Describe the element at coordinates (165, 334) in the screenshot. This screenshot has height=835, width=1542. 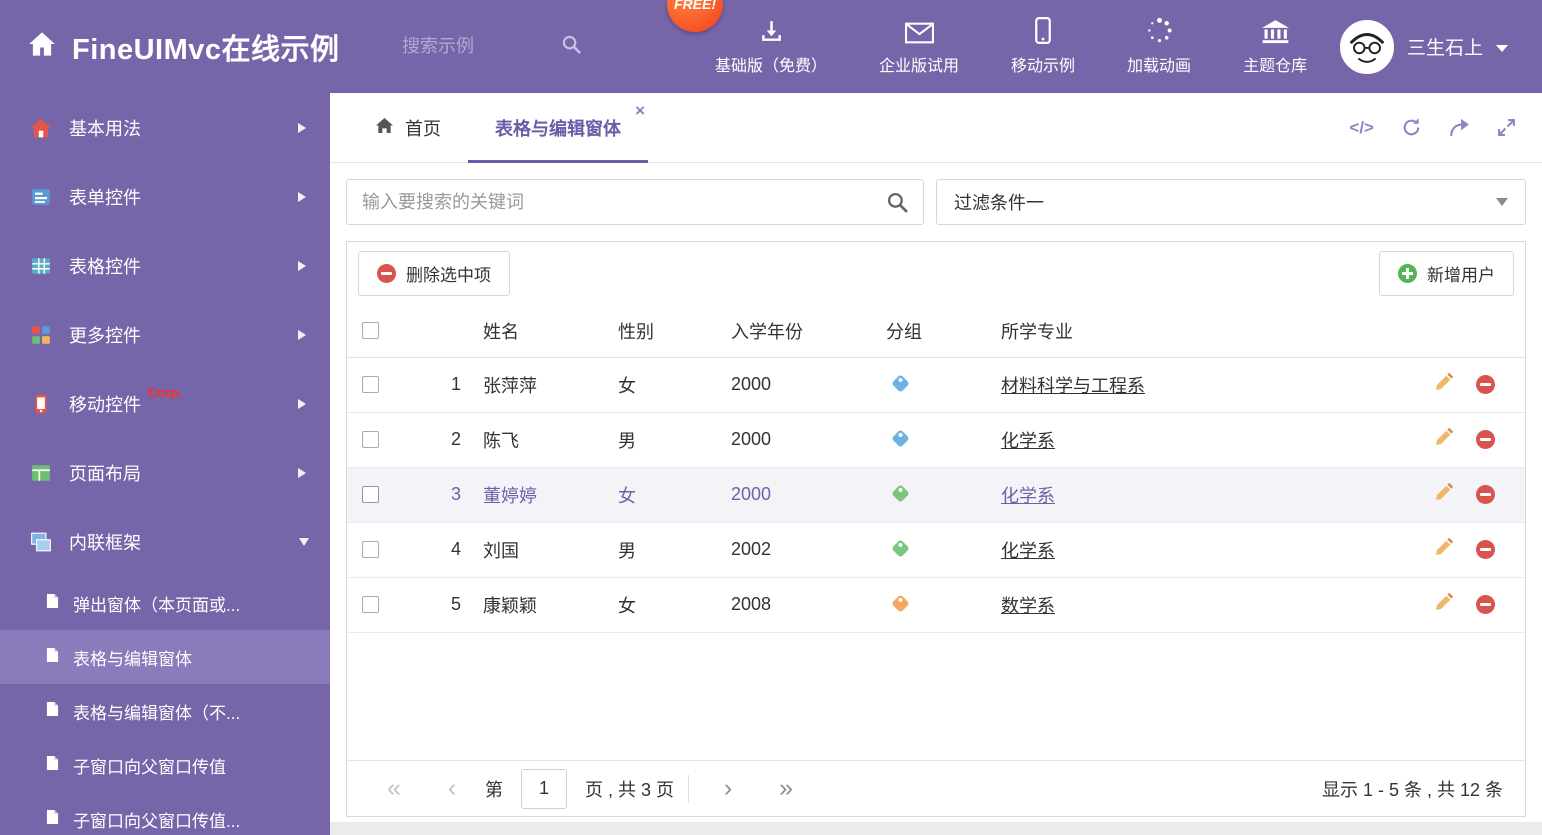
I see `sidebar-item-more-controls: 更多控件` at that location.